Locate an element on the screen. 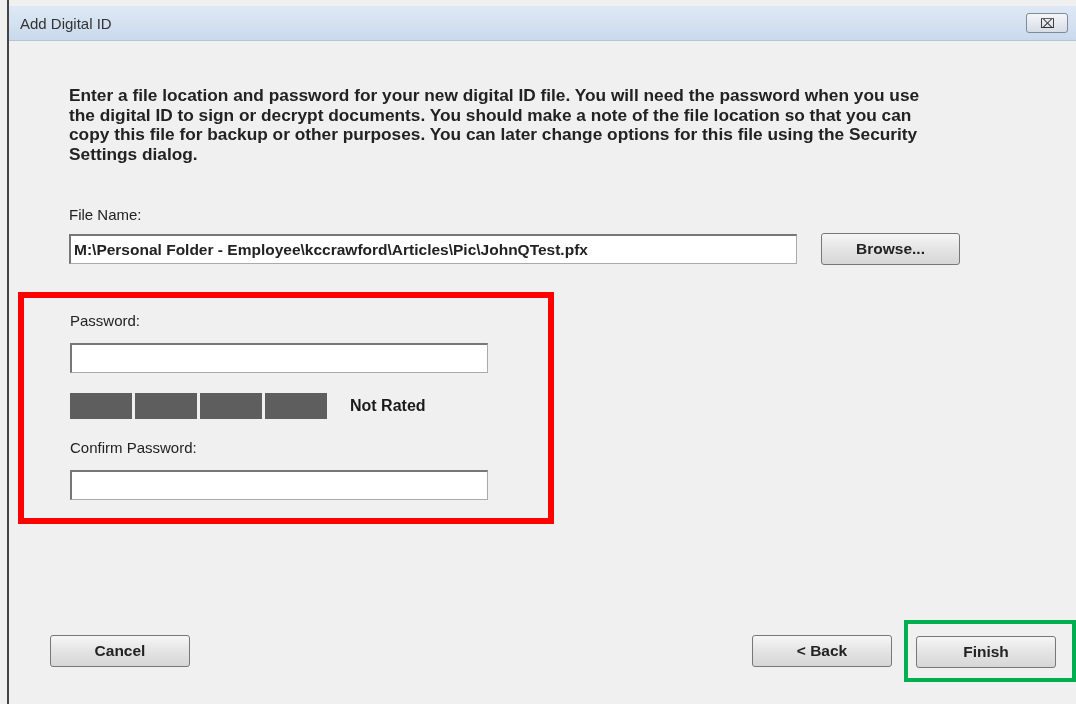 The image size is (1076, 704). file-name-field: M:\Personal Folder - Employee\kccrawford\Articles\Pic\JohnQTest.pfx is located at coordinates (433, 249).